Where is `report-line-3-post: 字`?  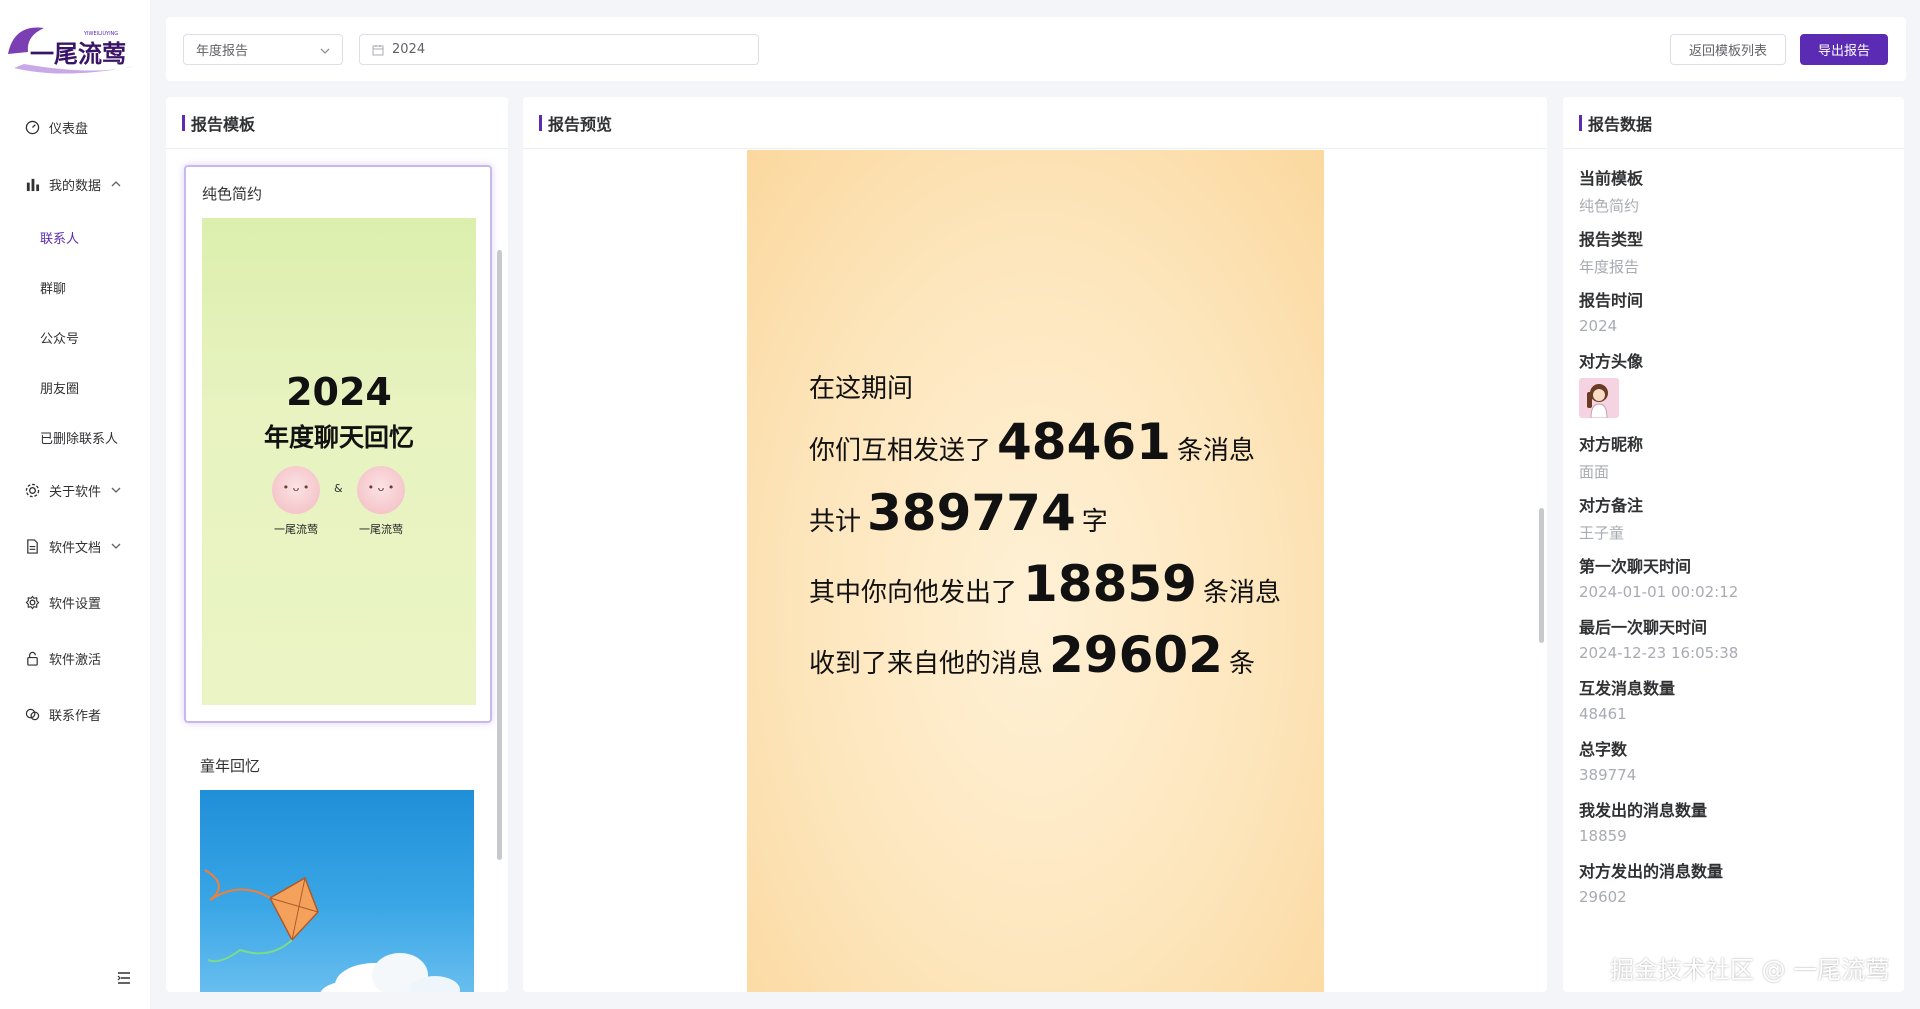 report-line-3-post: 字 is located at coordinates (1094, 522).